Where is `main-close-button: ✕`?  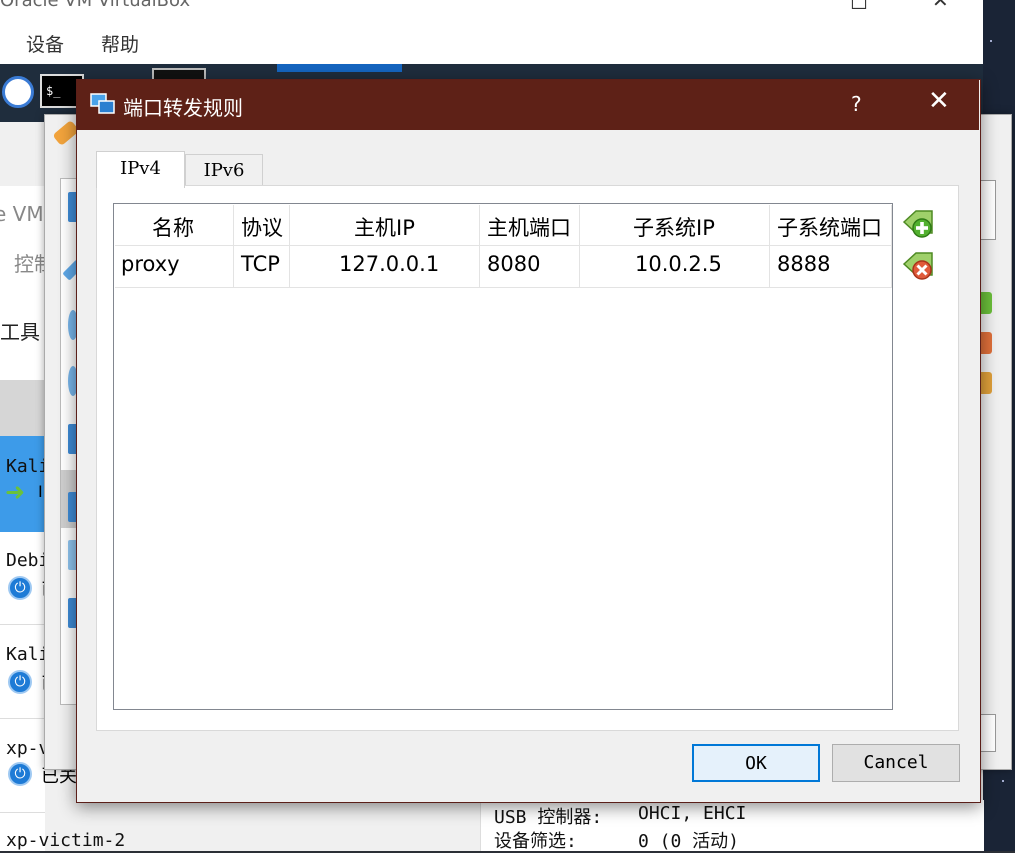
main-close-button: ✕ is located at coordinates (940, 6).